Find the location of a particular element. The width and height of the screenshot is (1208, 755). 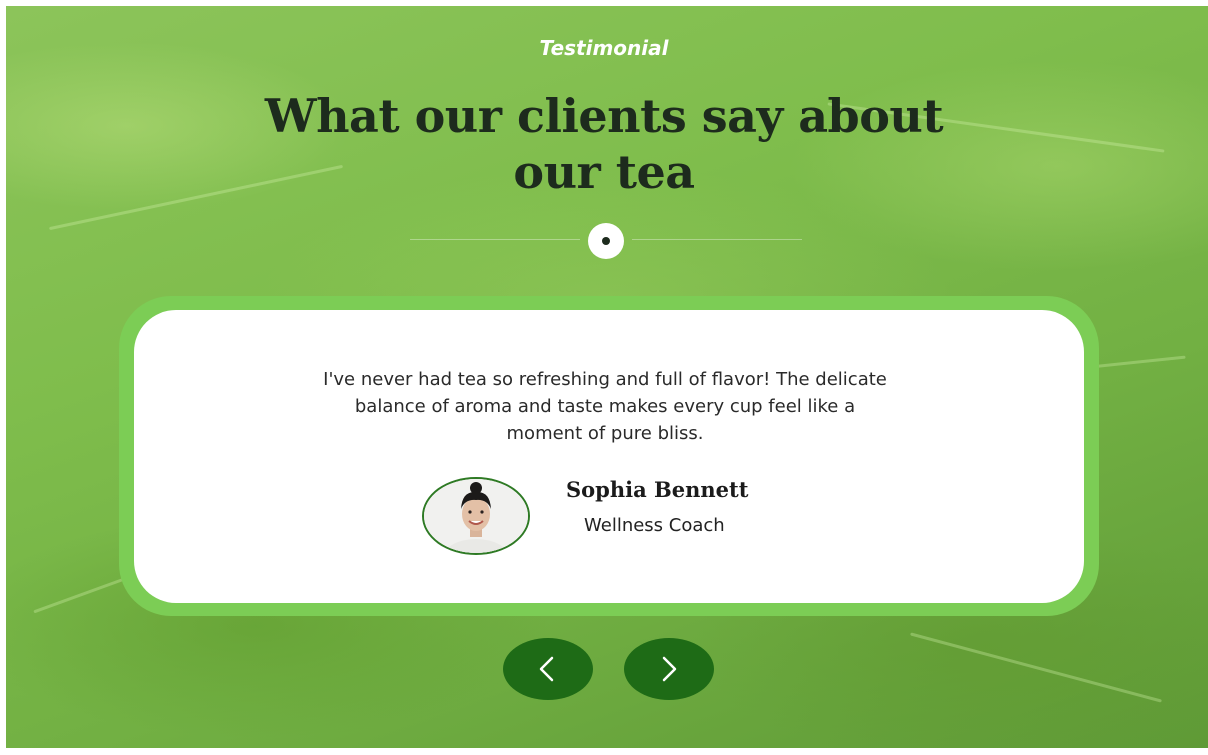

previous-button is located at coordinates (548, 669).